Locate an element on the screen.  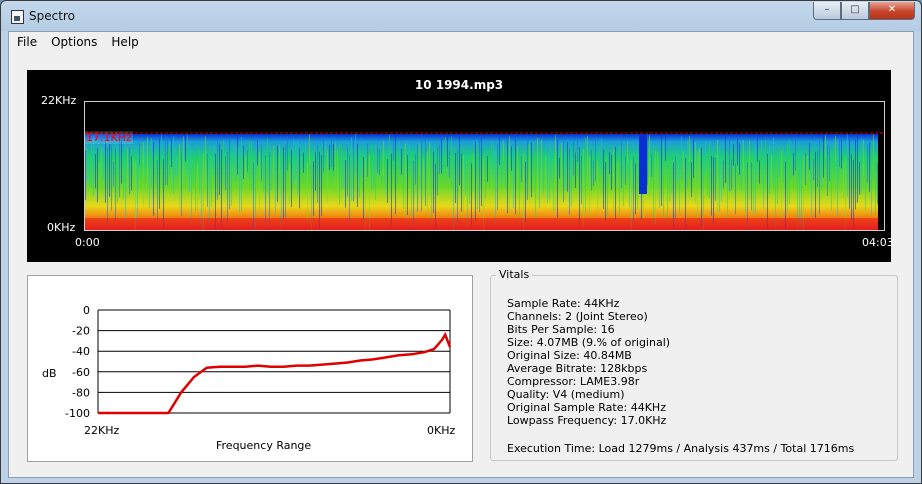
app-icon is located at coordinates (17, 17).